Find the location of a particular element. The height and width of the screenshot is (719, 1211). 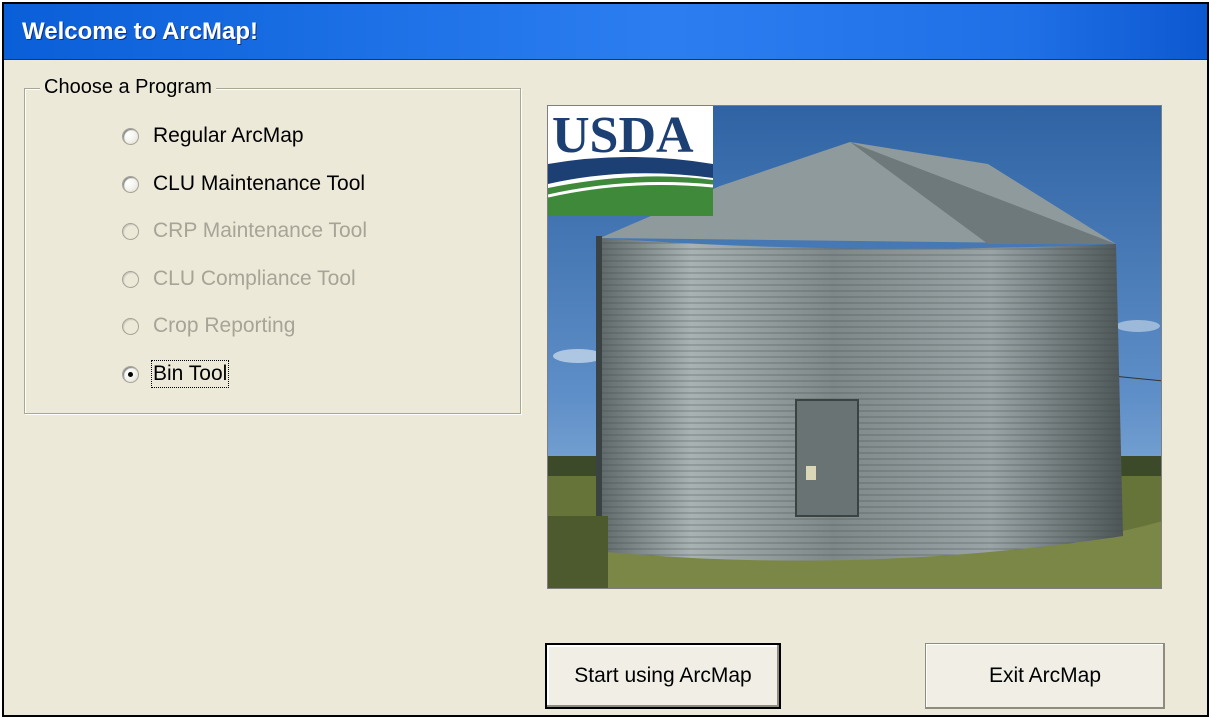

usda-logo-text: USDA is located at coordinates (623, 135).